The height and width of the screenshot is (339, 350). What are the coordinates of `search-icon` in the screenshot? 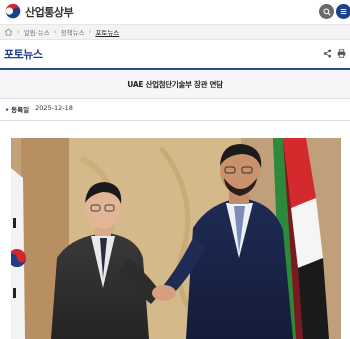 It's located at (326, 11).